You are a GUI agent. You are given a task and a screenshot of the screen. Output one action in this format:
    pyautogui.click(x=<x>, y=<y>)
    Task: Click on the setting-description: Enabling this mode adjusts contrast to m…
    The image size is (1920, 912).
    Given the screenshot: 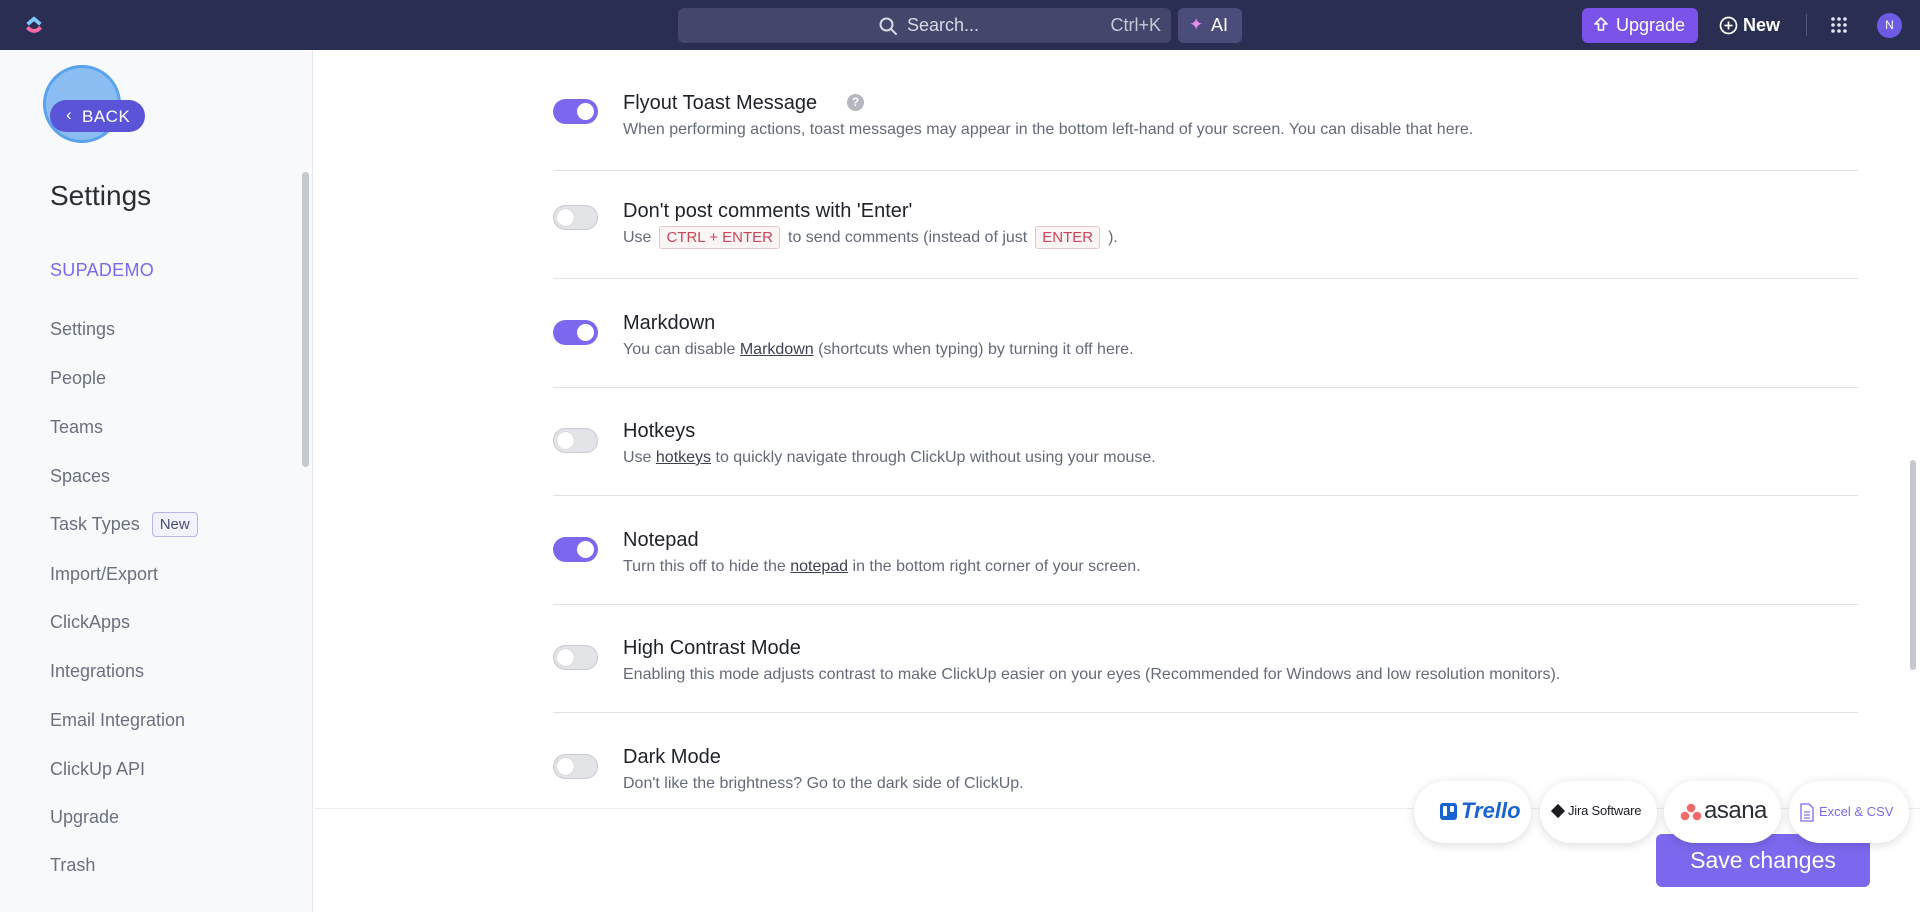 What is the action you would take?
    pyautogui.click(x=1092, y=674)
    